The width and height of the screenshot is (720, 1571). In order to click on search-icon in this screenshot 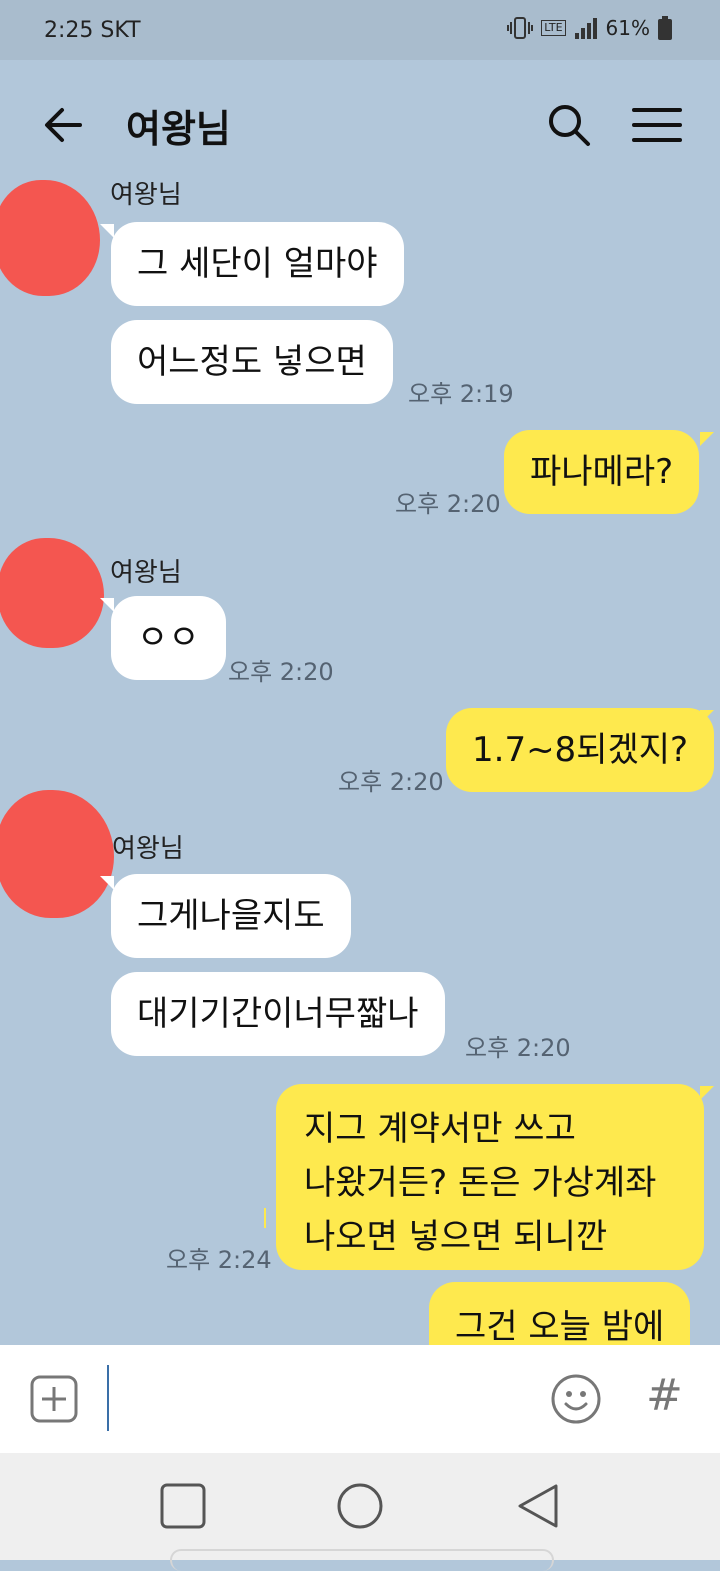, I will do `click(569, 125)`.